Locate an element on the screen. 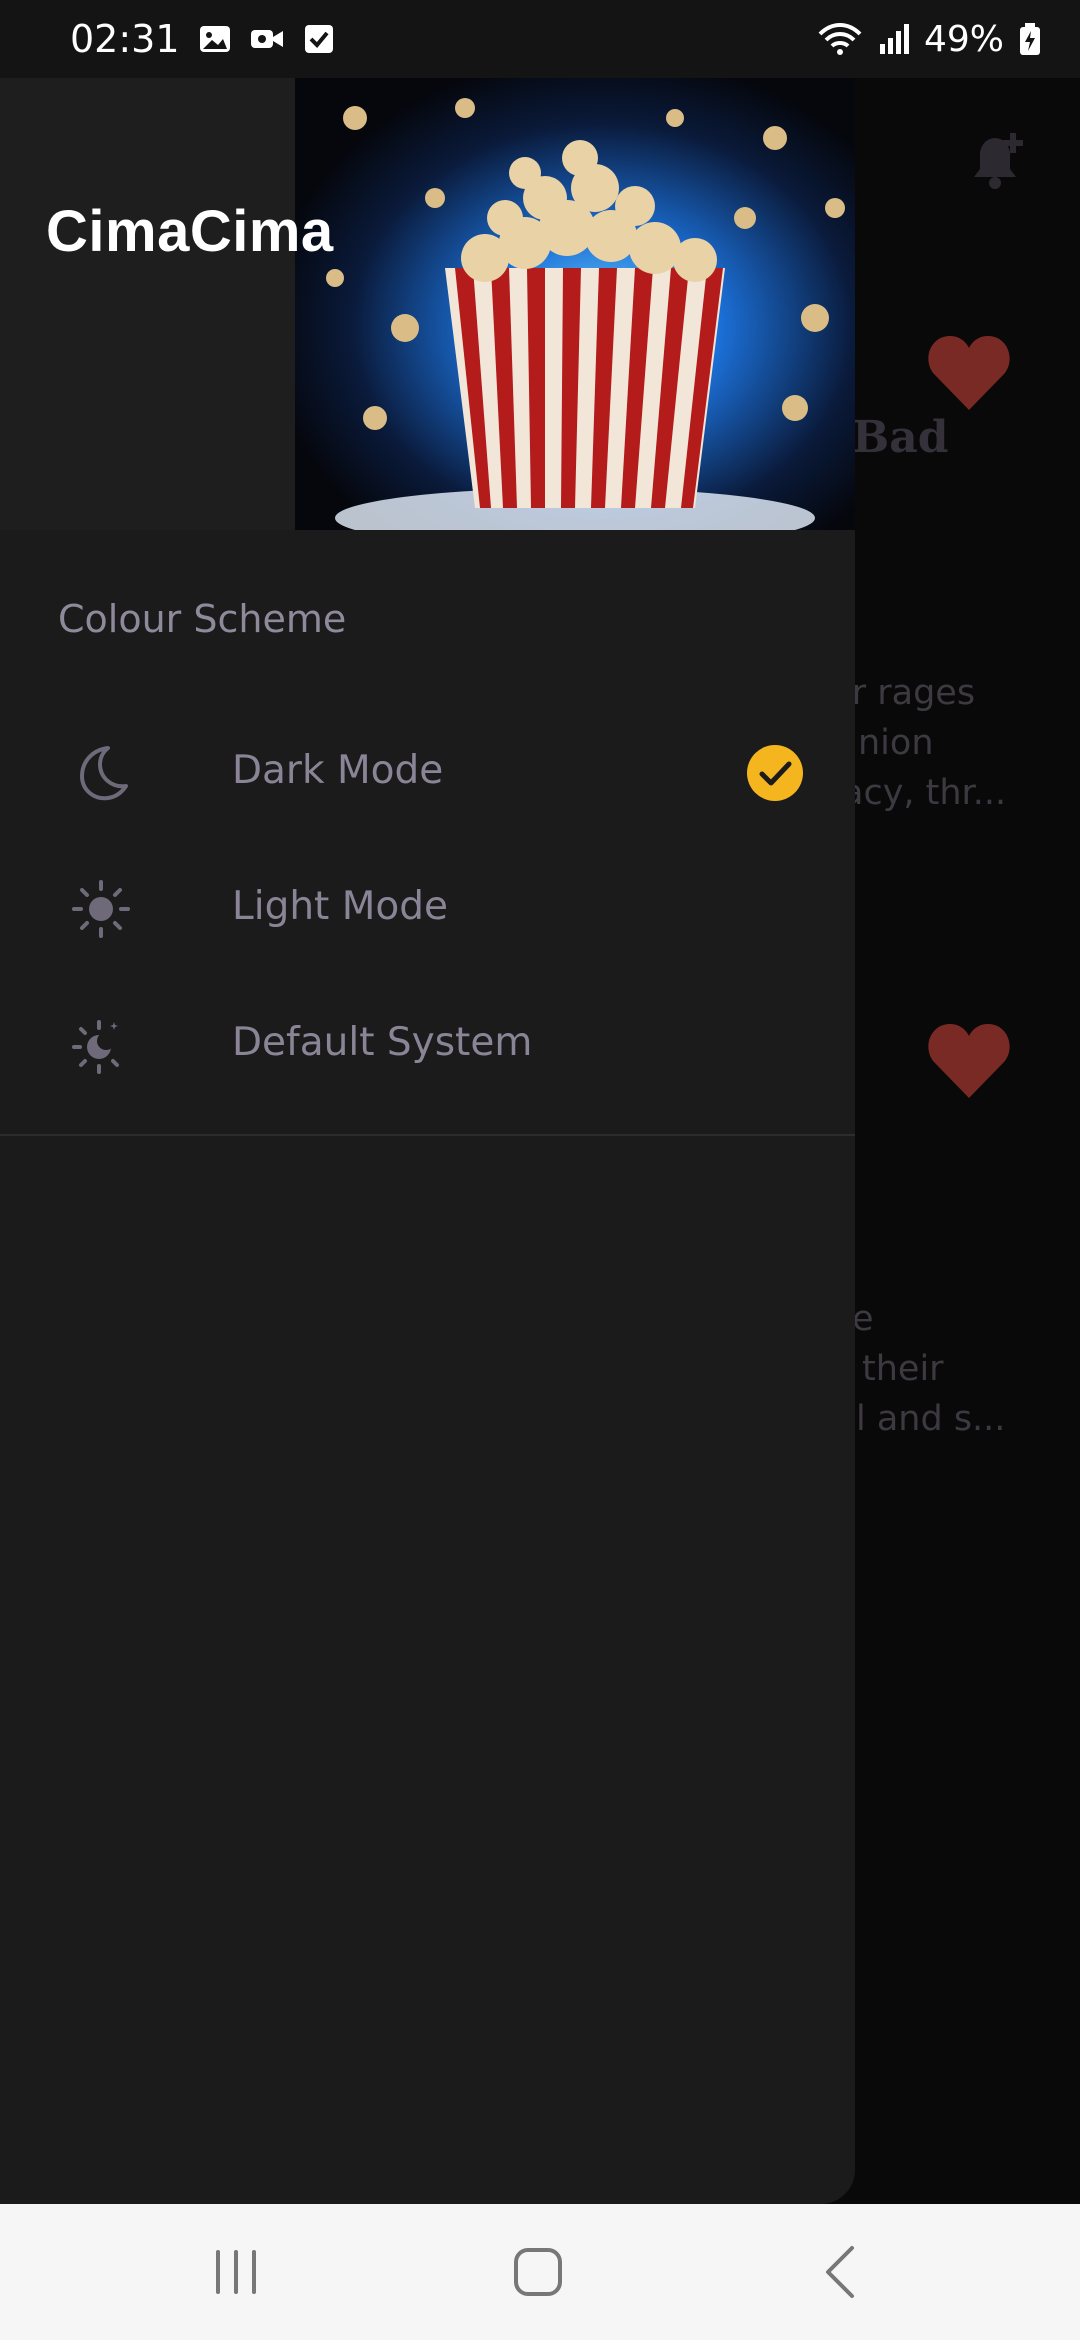  signal-icon is located at coordinates (894, 39).